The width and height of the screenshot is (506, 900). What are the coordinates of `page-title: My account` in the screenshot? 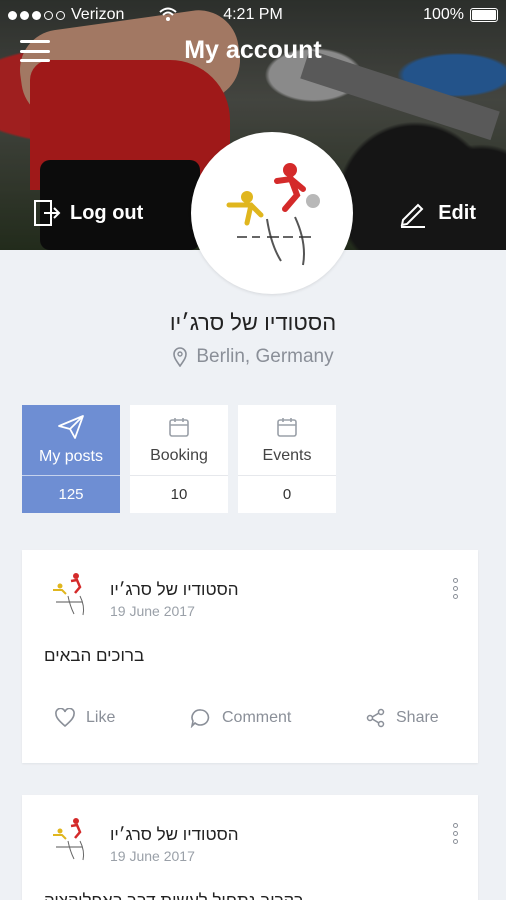 It's located at (253, 50).